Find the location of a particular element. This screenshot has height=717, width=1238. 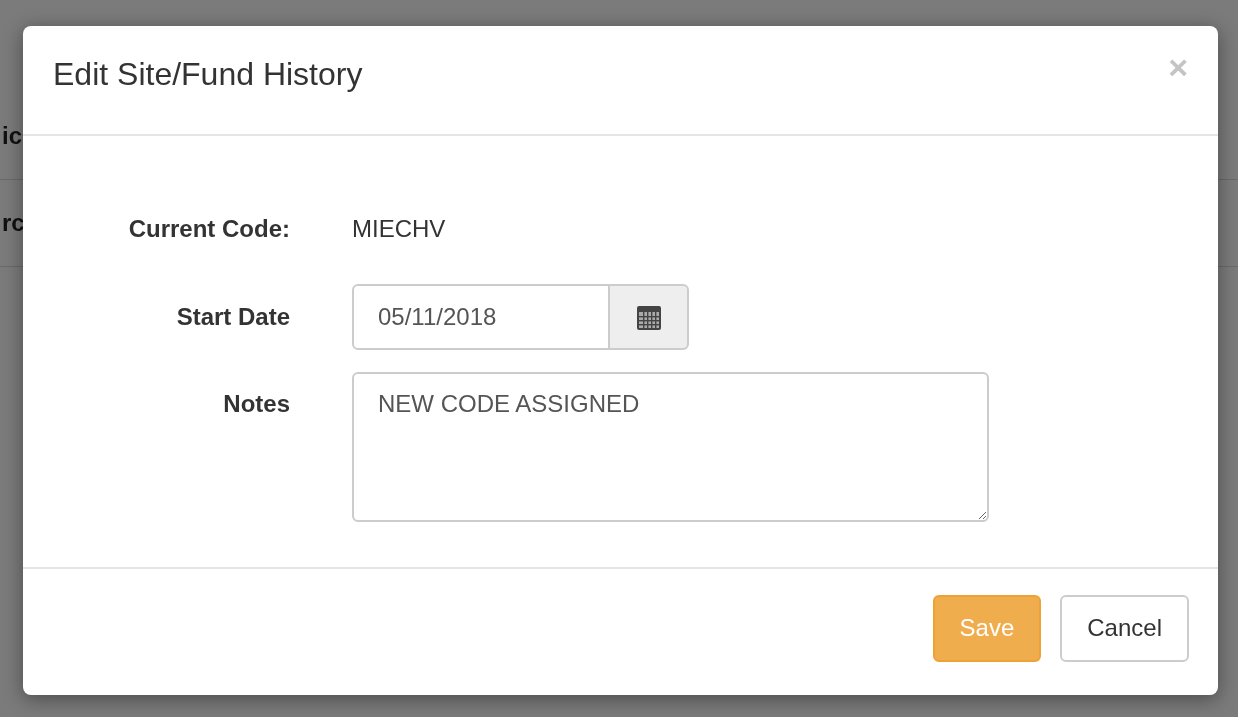

field-label: Notes is located at coordinates (256, 403).